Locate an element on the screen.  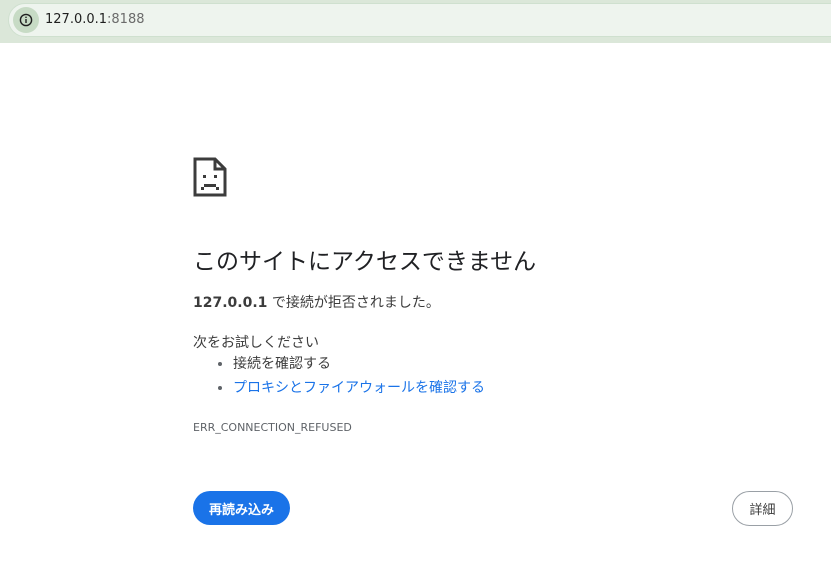
error-summary: 127.0.0.1 で接続が拒否されました。 is located at coordinates (316, 302).